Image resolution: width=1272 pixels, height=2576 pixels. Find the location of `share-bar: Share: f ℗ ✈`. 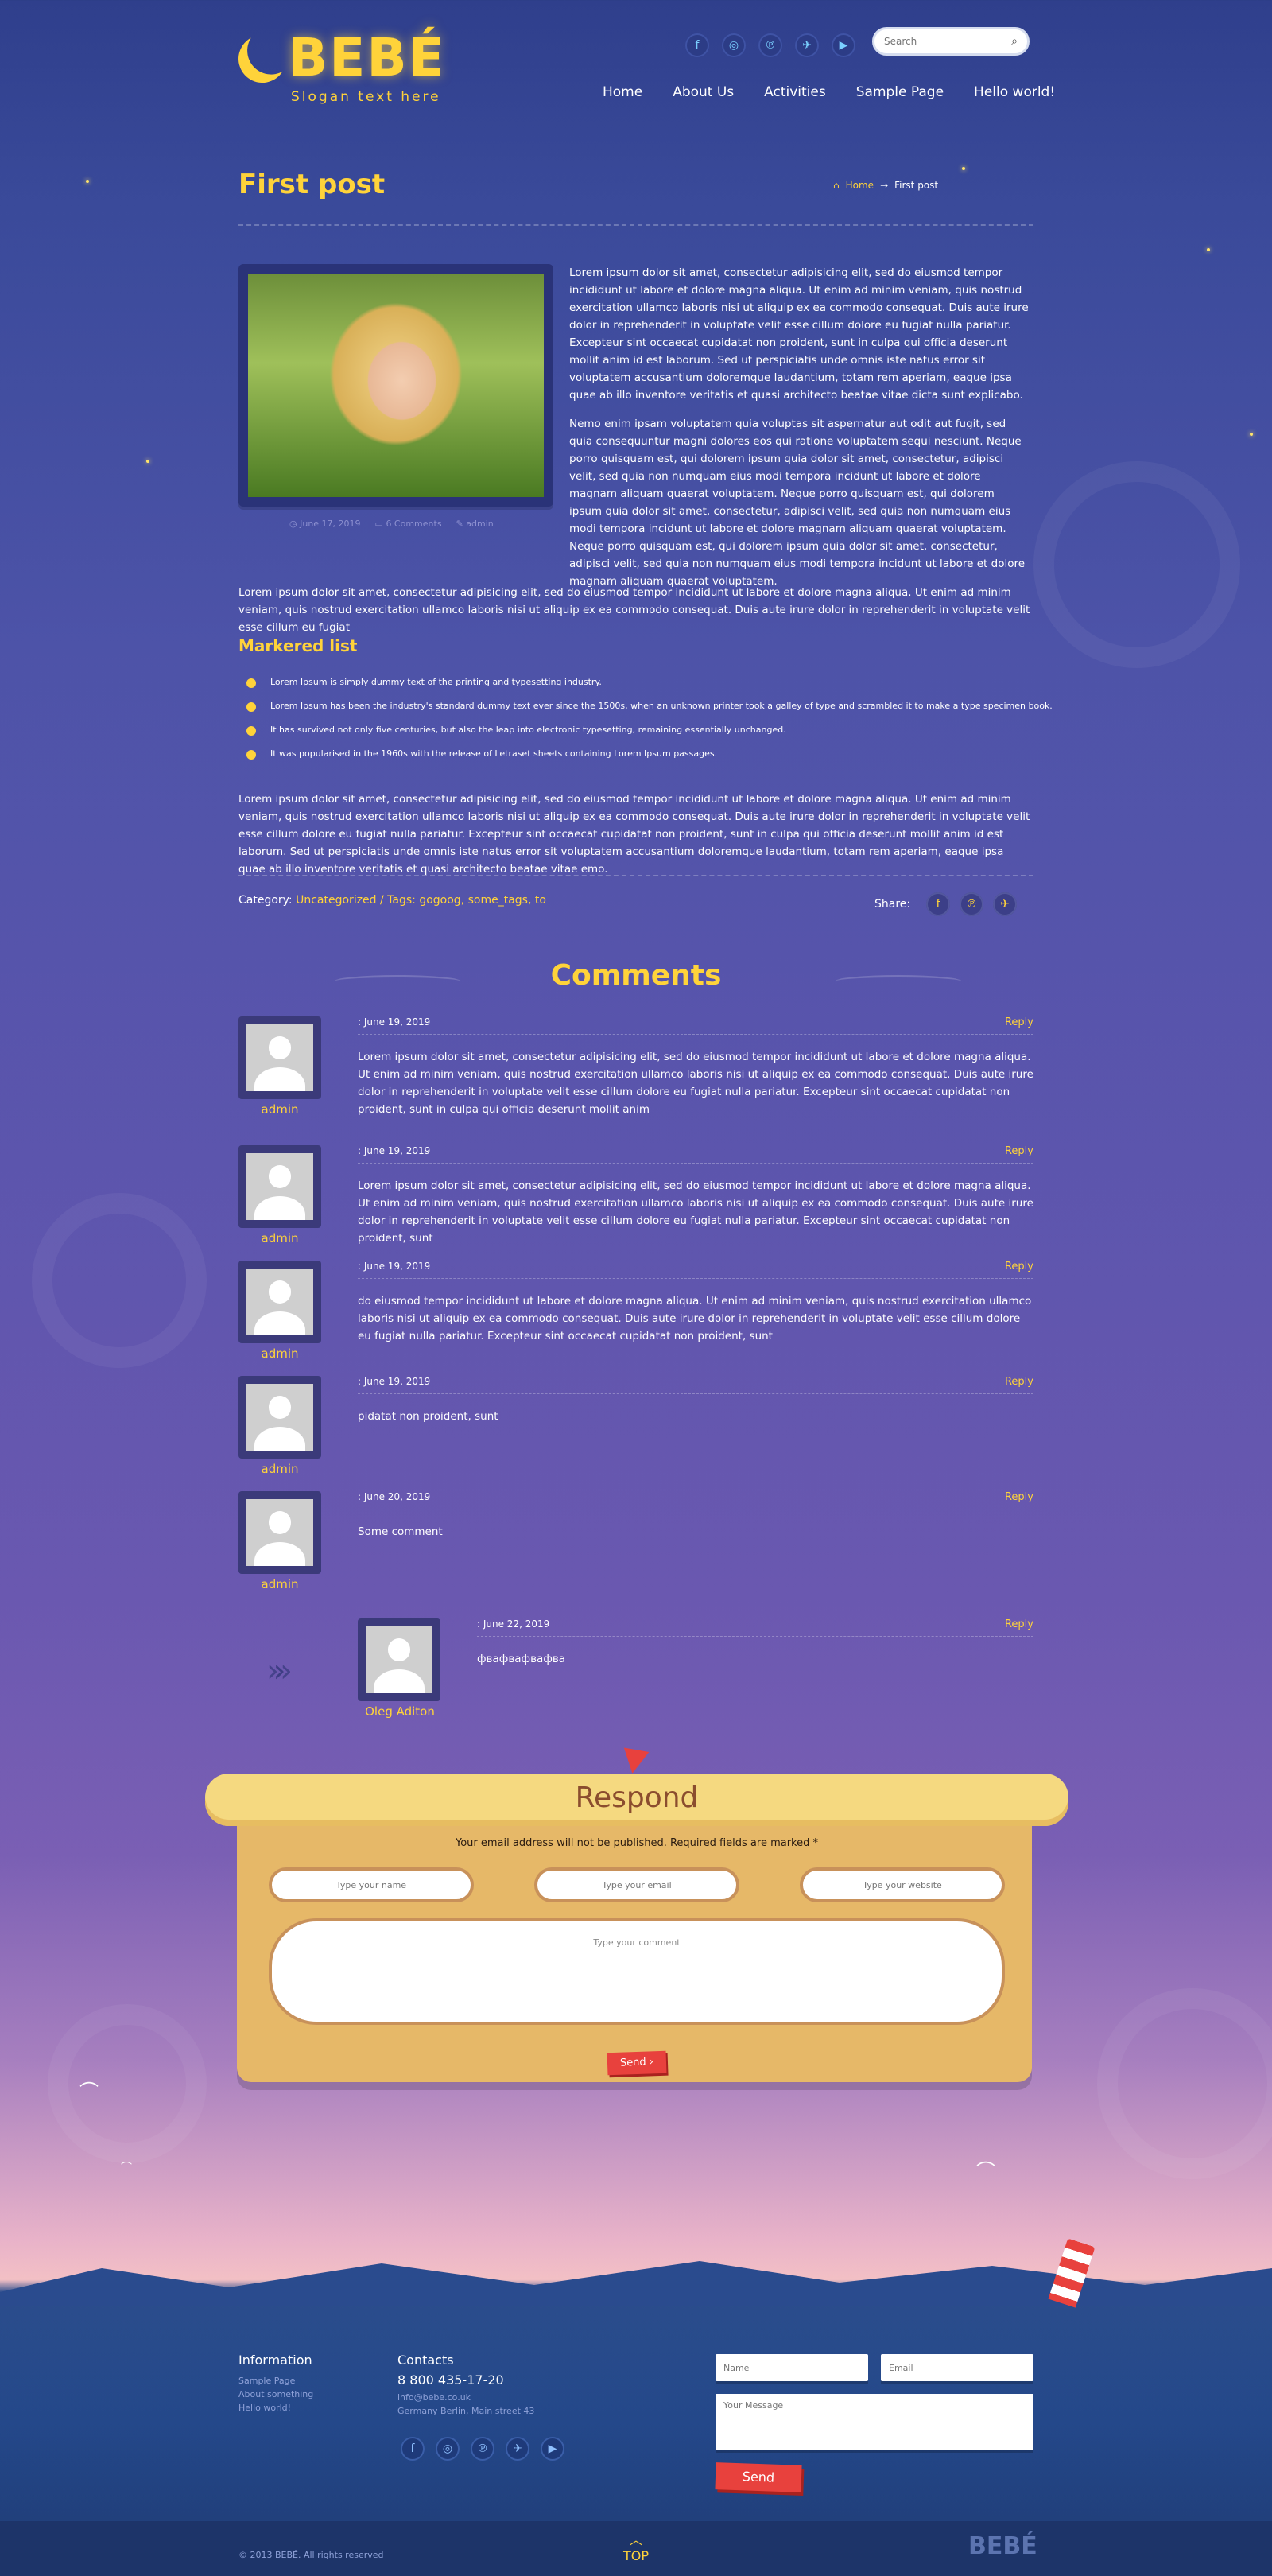

share-bar: Share: f ℗ ✈ is located at coordinates (946, 904).